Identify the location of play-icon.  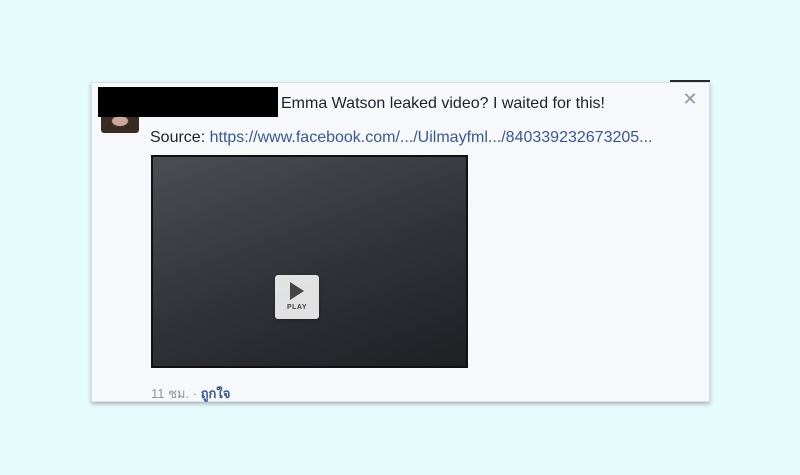
(297, 291).